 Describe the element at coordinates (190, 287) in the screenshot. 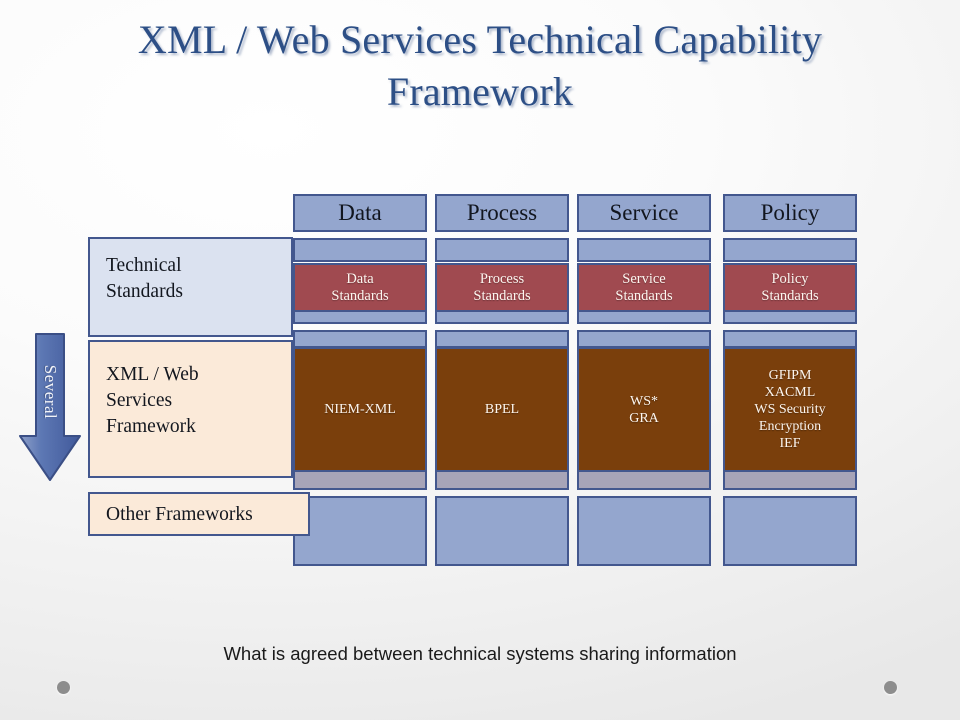

I see `row-label-technical-standards: Technical Standards` at that location.